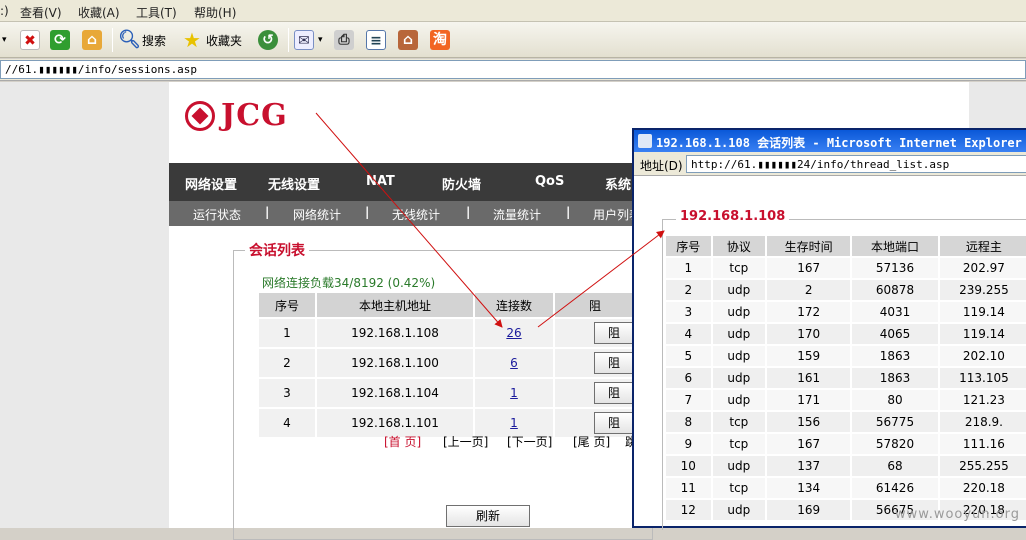 Image resolution: width=1026 pixels, height=540 pixels. Describe the element at coordinates (957, 514) in the screenshot. I see `watermark: www.wooyun.org` at that location.